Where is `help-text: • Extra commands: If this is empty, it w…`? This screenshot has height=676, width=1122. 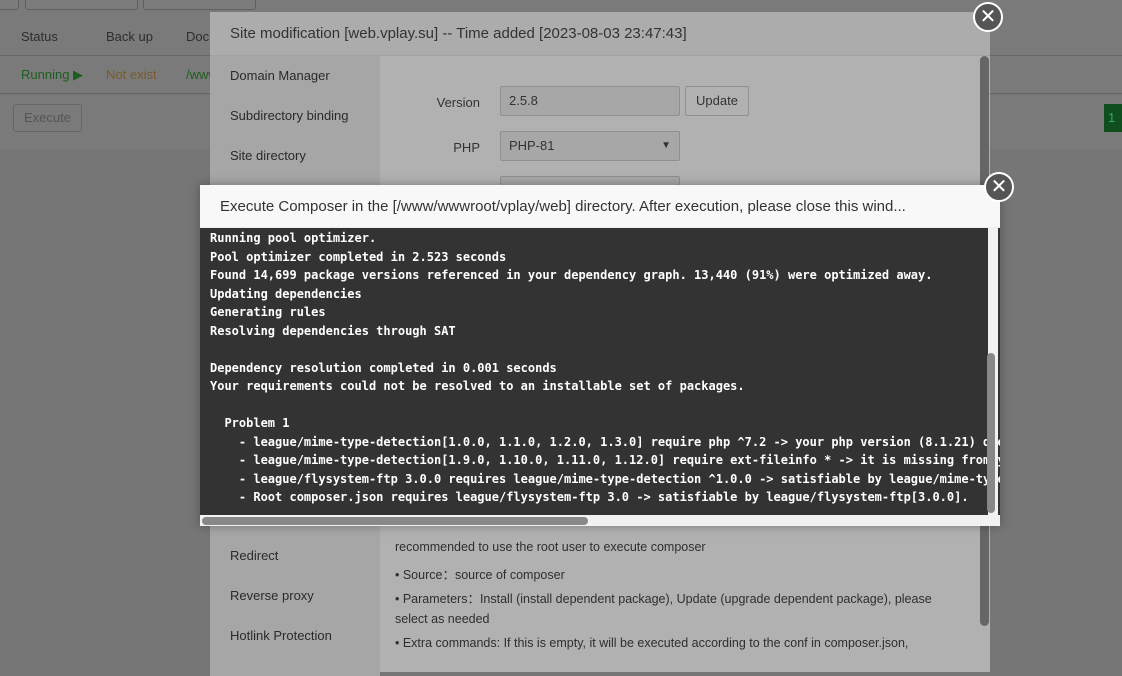
help-text: • Extra commands: If this is empty, it w… is located at coordinates (652, 643).